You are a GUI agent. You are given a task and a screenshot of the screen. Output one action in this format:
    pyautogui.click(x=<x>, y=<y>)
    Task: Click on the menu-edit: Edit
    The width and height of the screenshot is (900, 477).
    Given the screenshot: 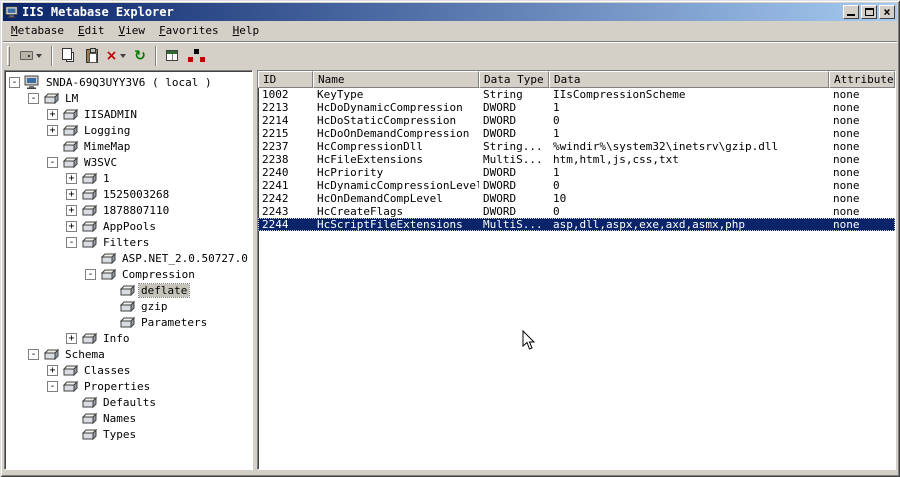 What is the action you would take?
    pyautogui.click(x=91, y=31)
    